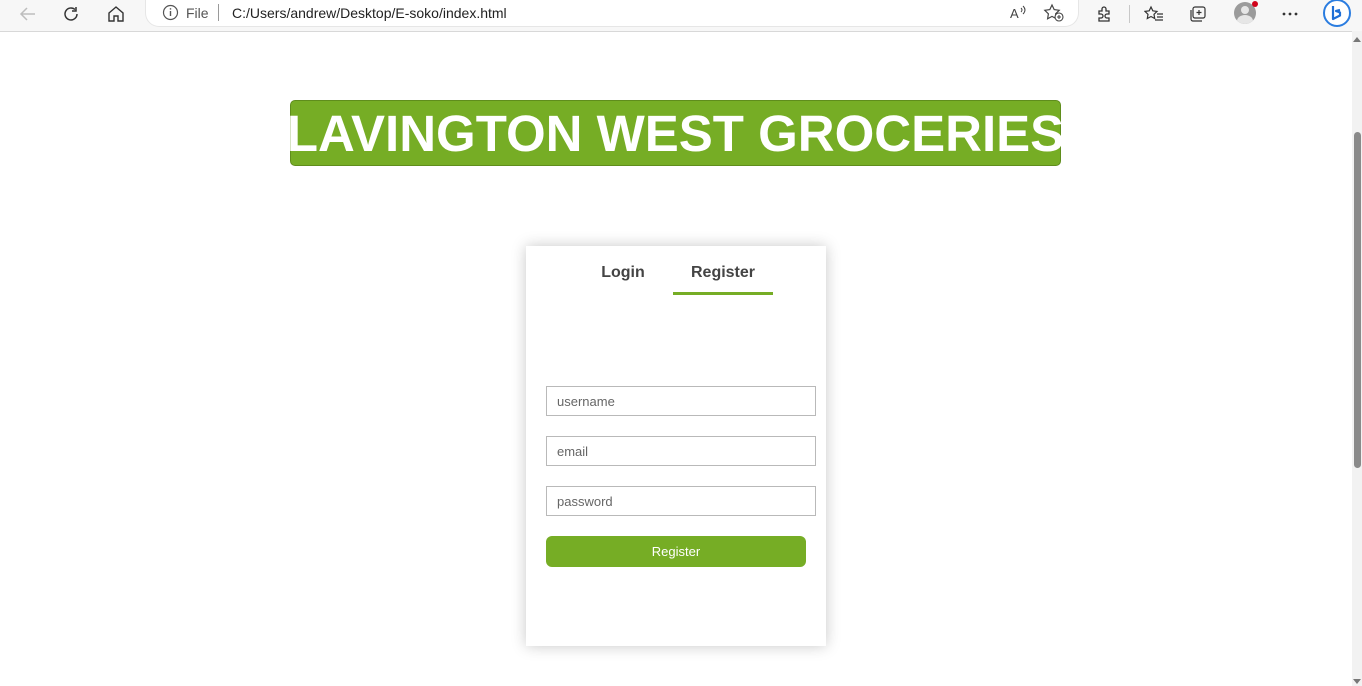 The width and height of the screenshot is (1362, 686). Describe the element at coordinates (71, 14) in the screenshot. I see `refresh-icon` at that location.